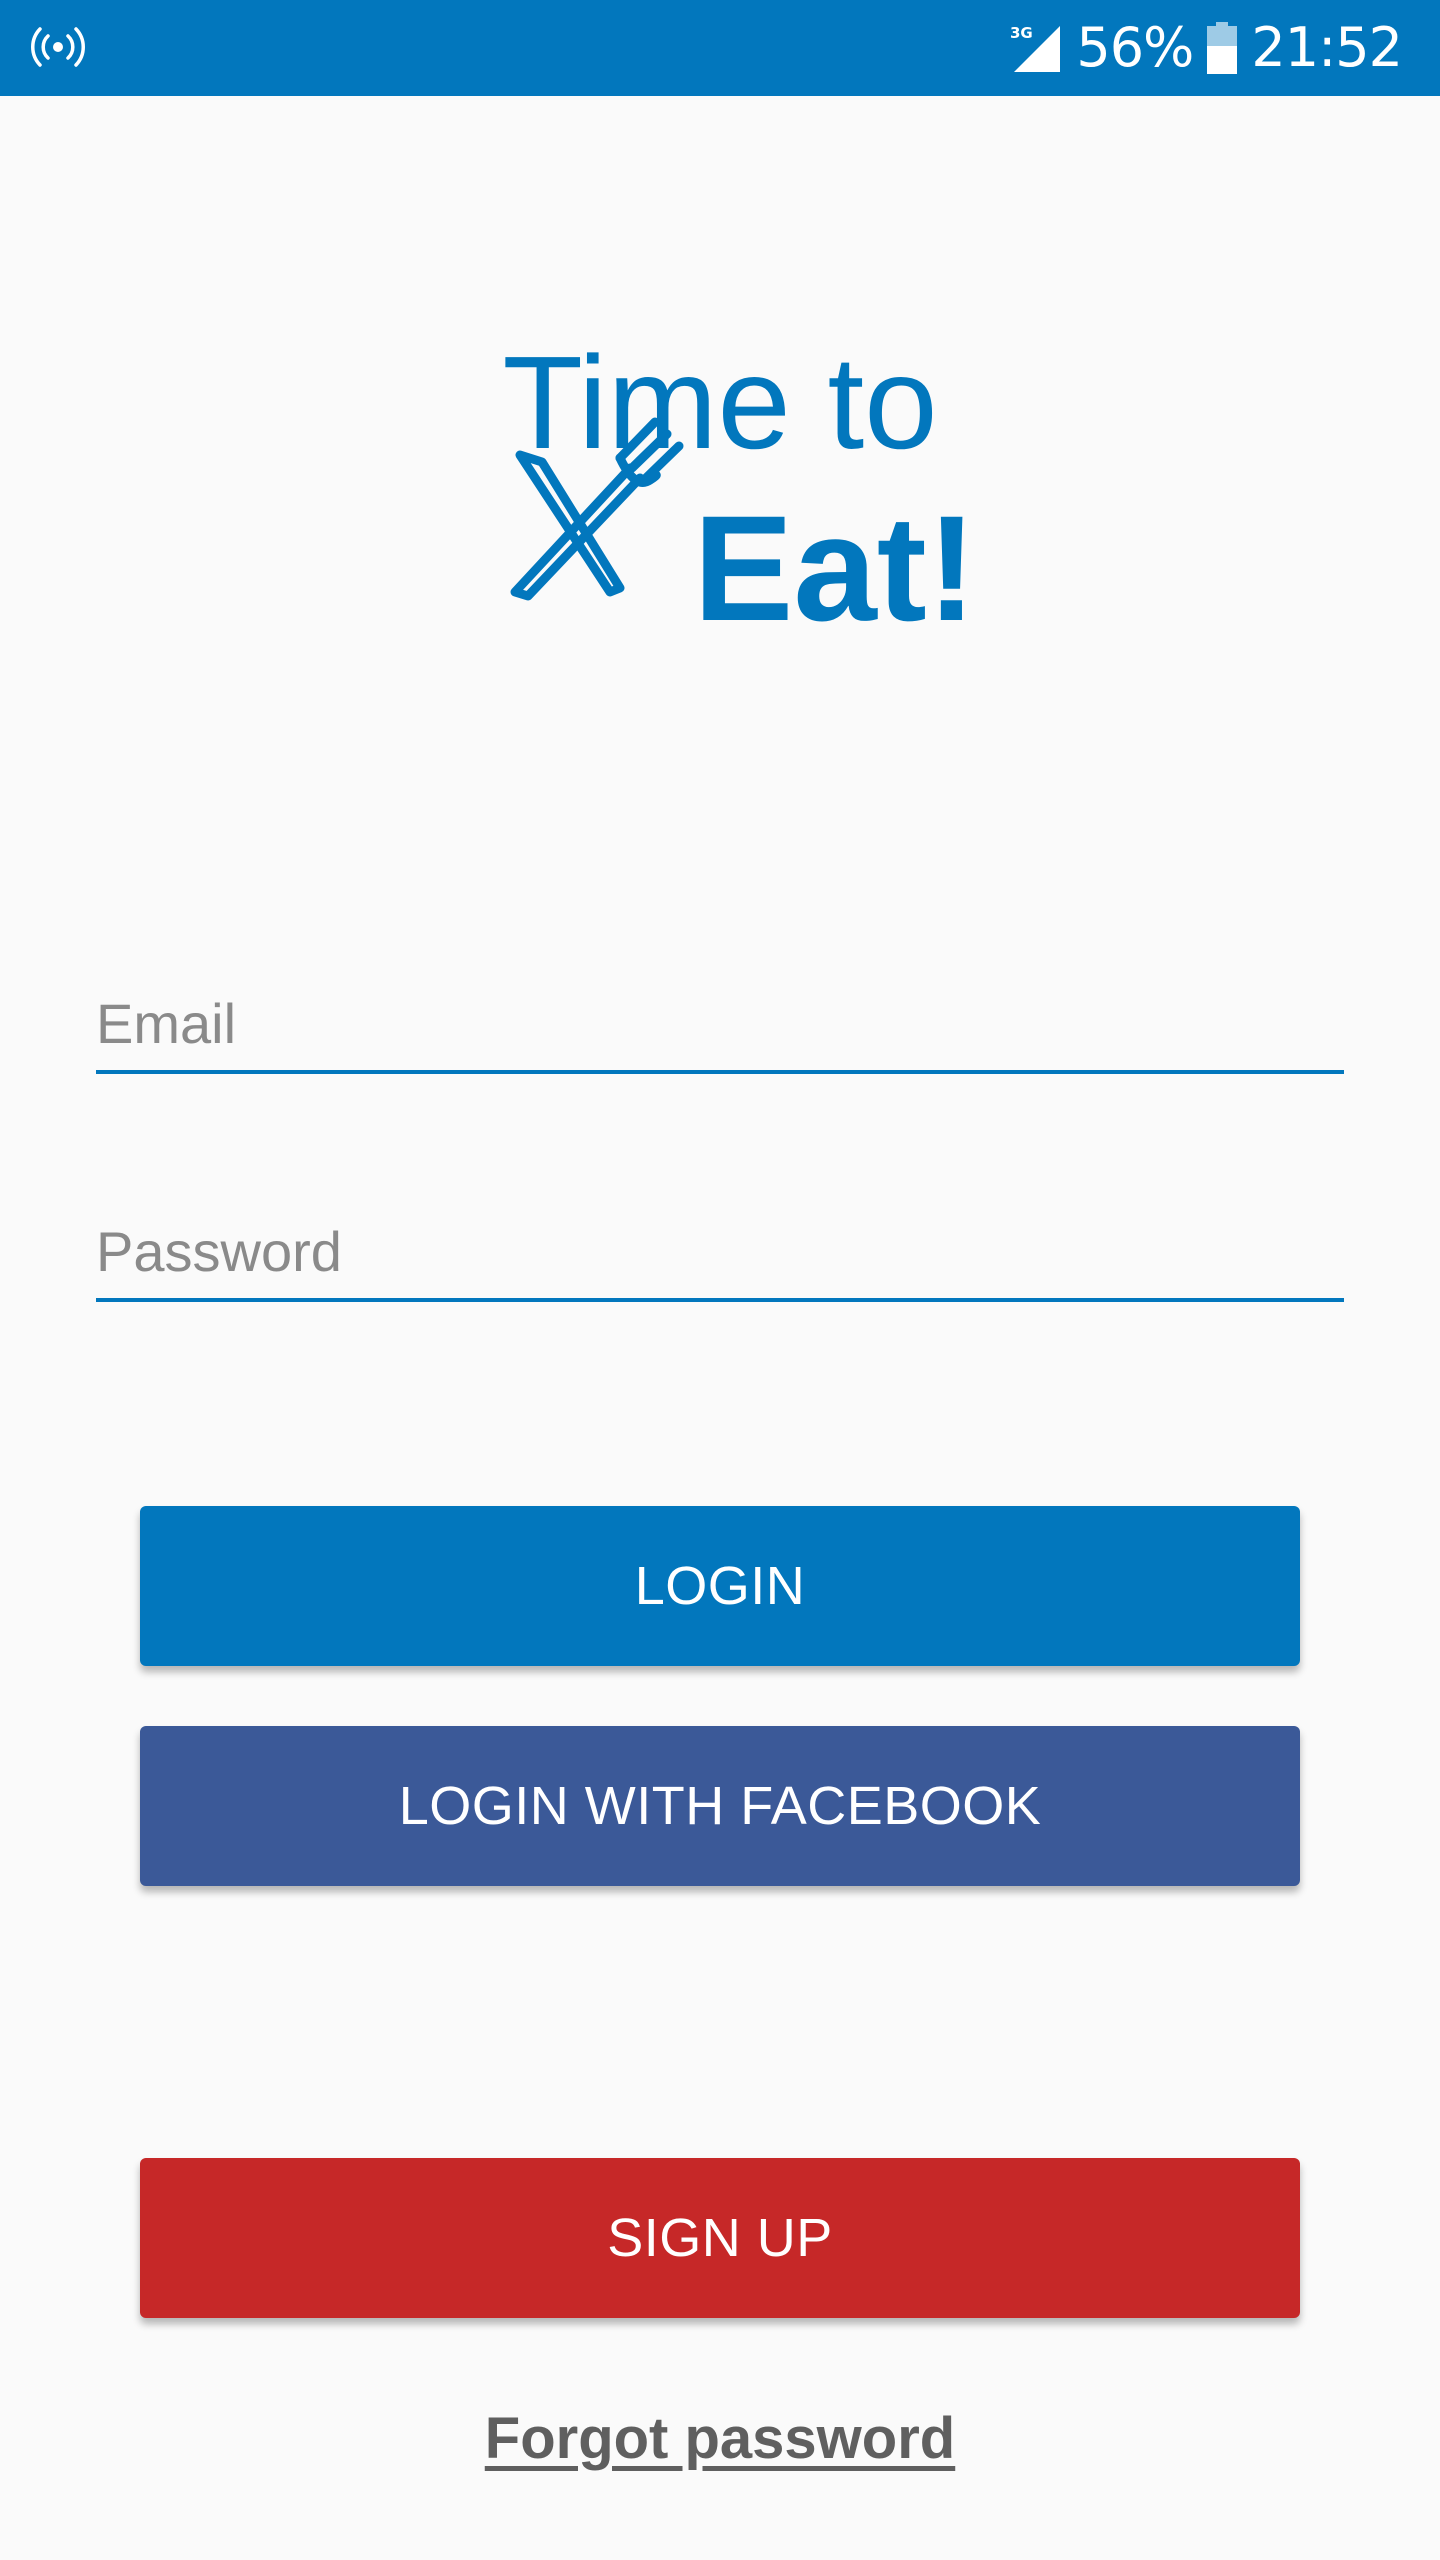 The image size is (1440, 2560). I want to click on network-type: 3G, so click(1021, 33).